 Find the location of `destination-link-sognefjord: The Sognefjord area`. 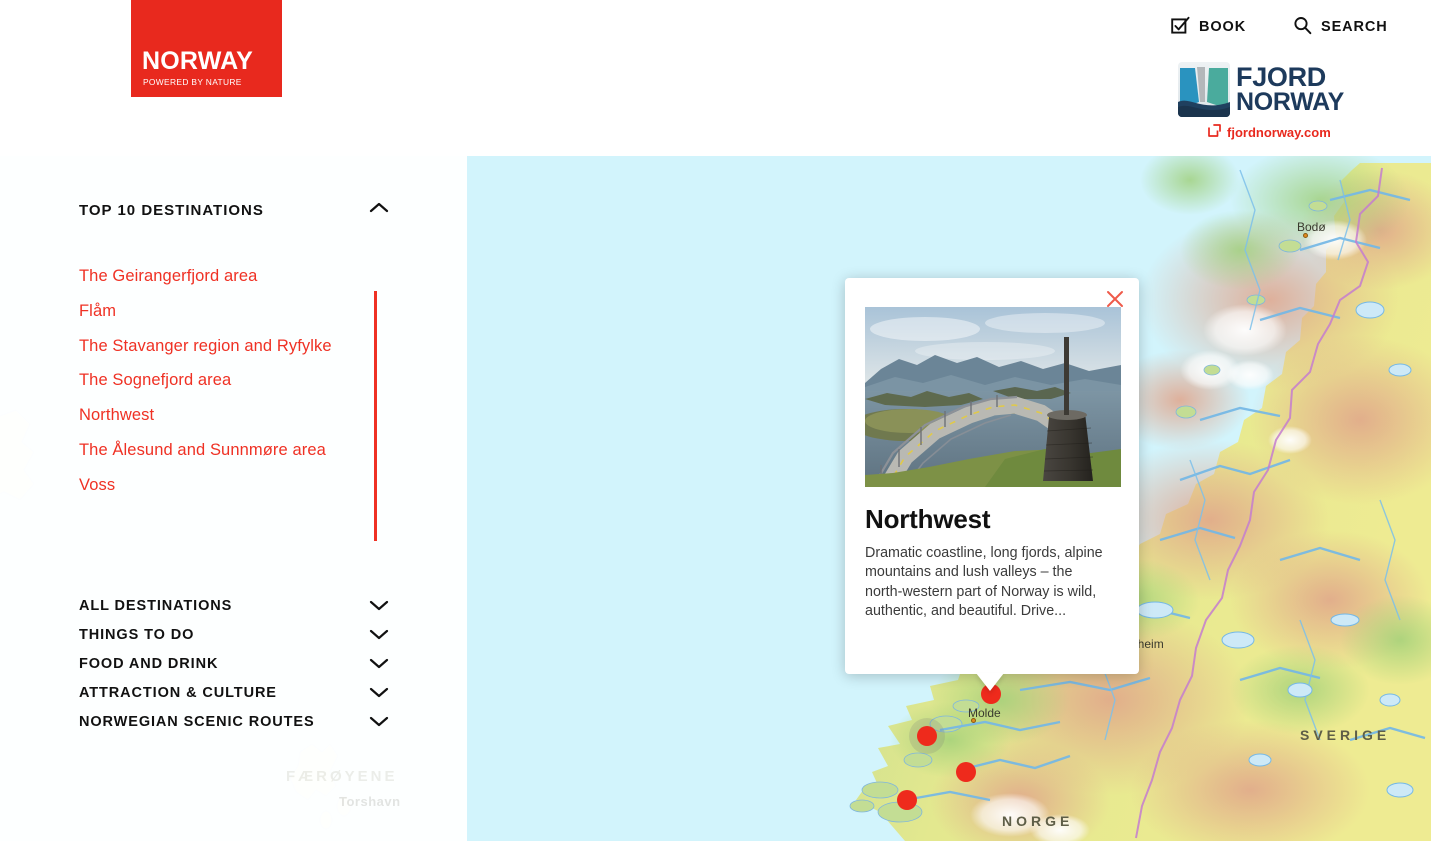

destination-link-sognefjord: The Sognefjord area is located at coordinates (227, 380).